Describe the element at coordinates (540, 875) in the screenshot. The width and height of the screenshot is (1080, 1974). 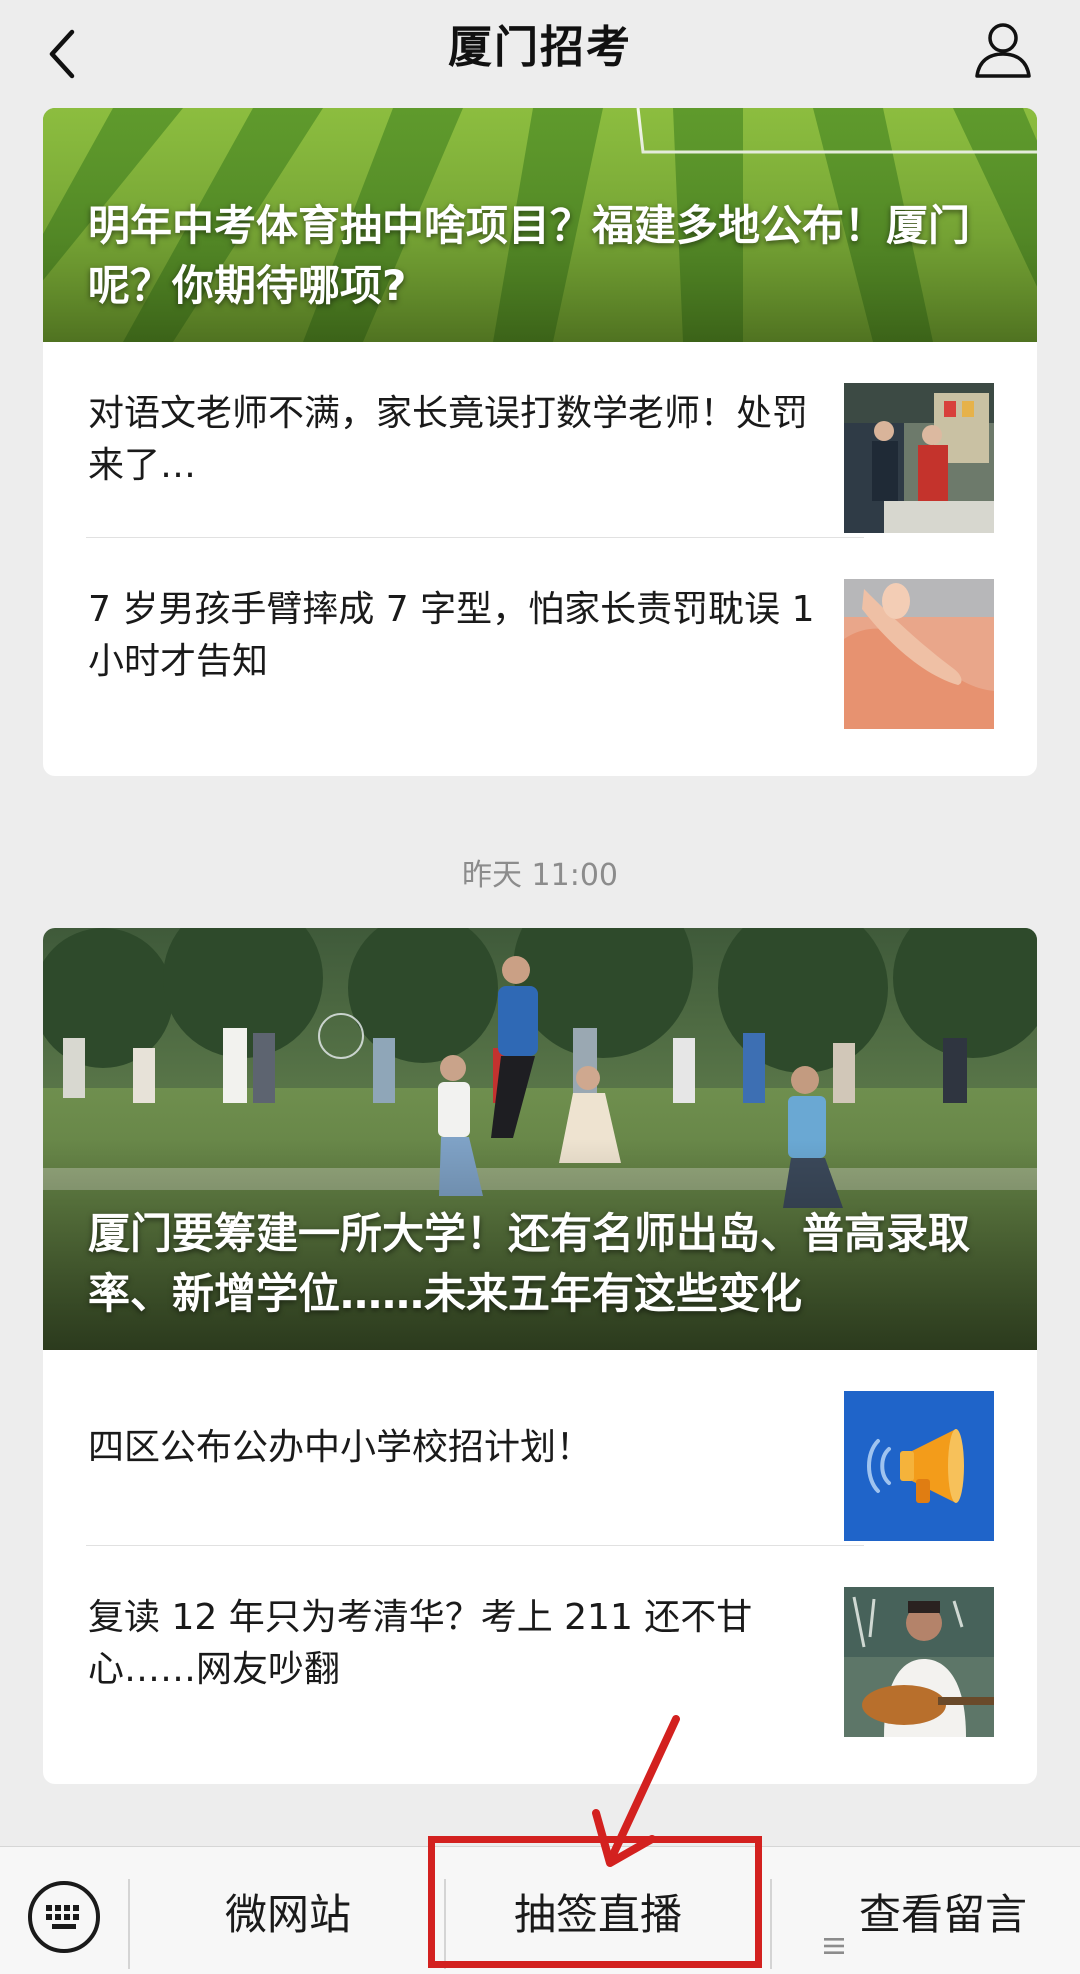
I see `timestamp: 昨天 11:00` at that location.